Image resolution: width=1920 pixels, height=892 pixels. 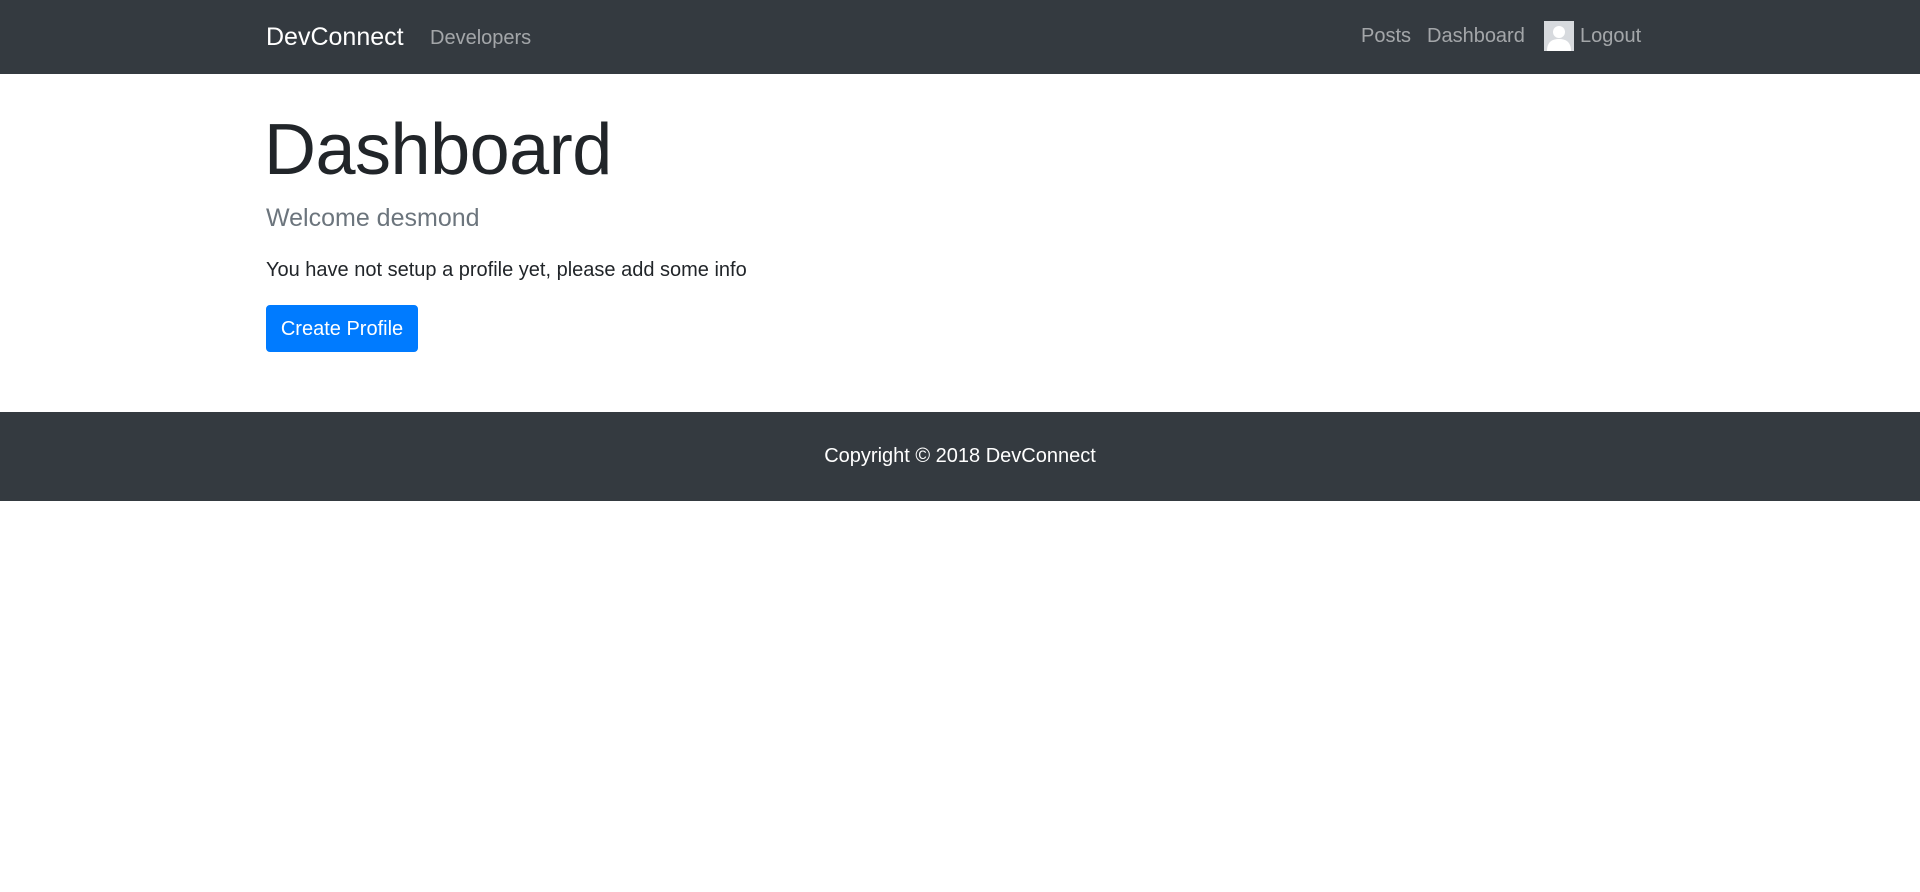 What do you see at coordinates (342, 328) in the screenshot?
I see `create-profile-button: Create Profile` at bounding box center [342, 328].